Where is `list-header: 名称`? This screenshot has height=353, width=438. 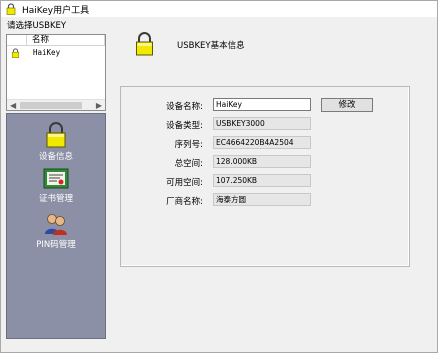 list-header: 名称 is located at coordinates (56, 40).